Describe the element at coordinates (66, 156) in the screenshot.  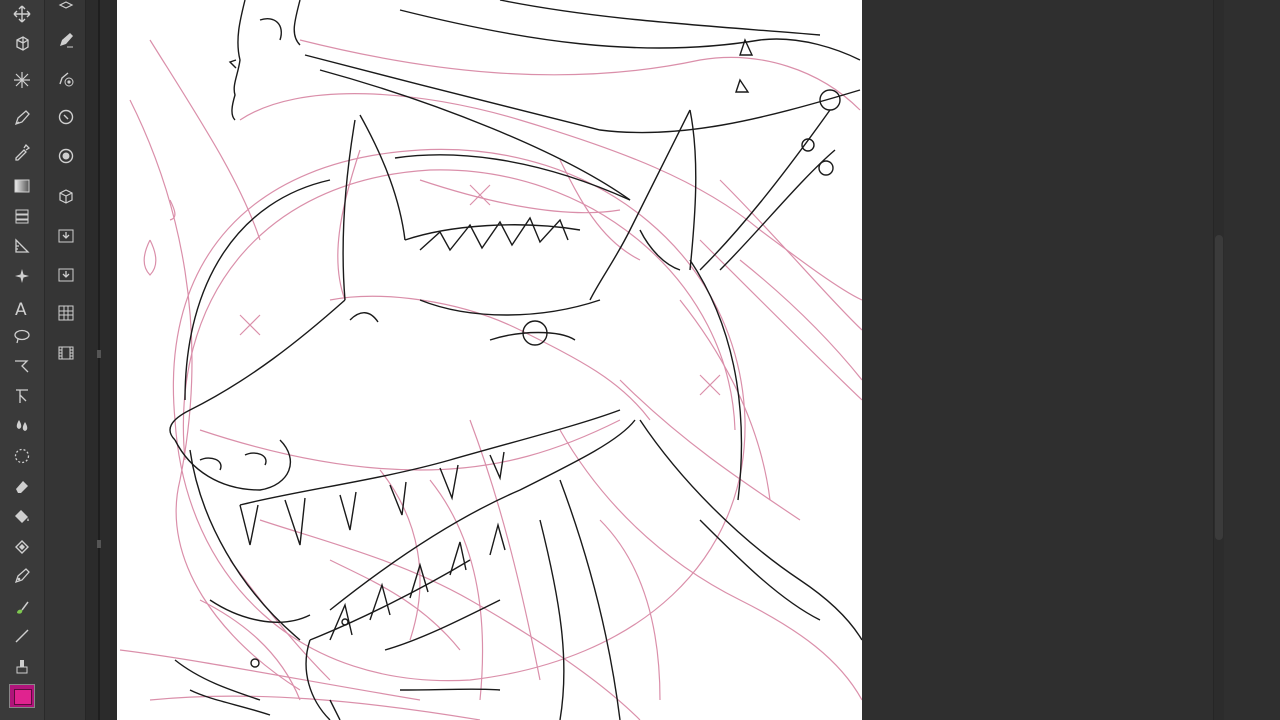
I see `circle-icon` at that location.